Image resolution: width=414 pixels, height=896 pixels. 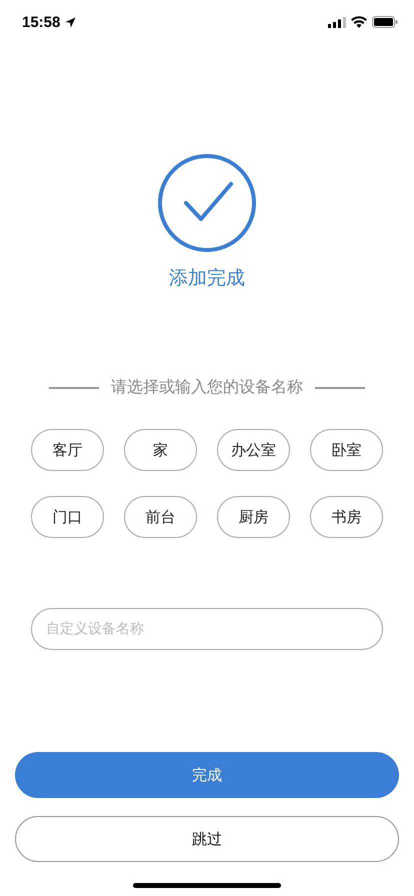 I want to click on name-chip: 卧室, so click(x=346, y=450).